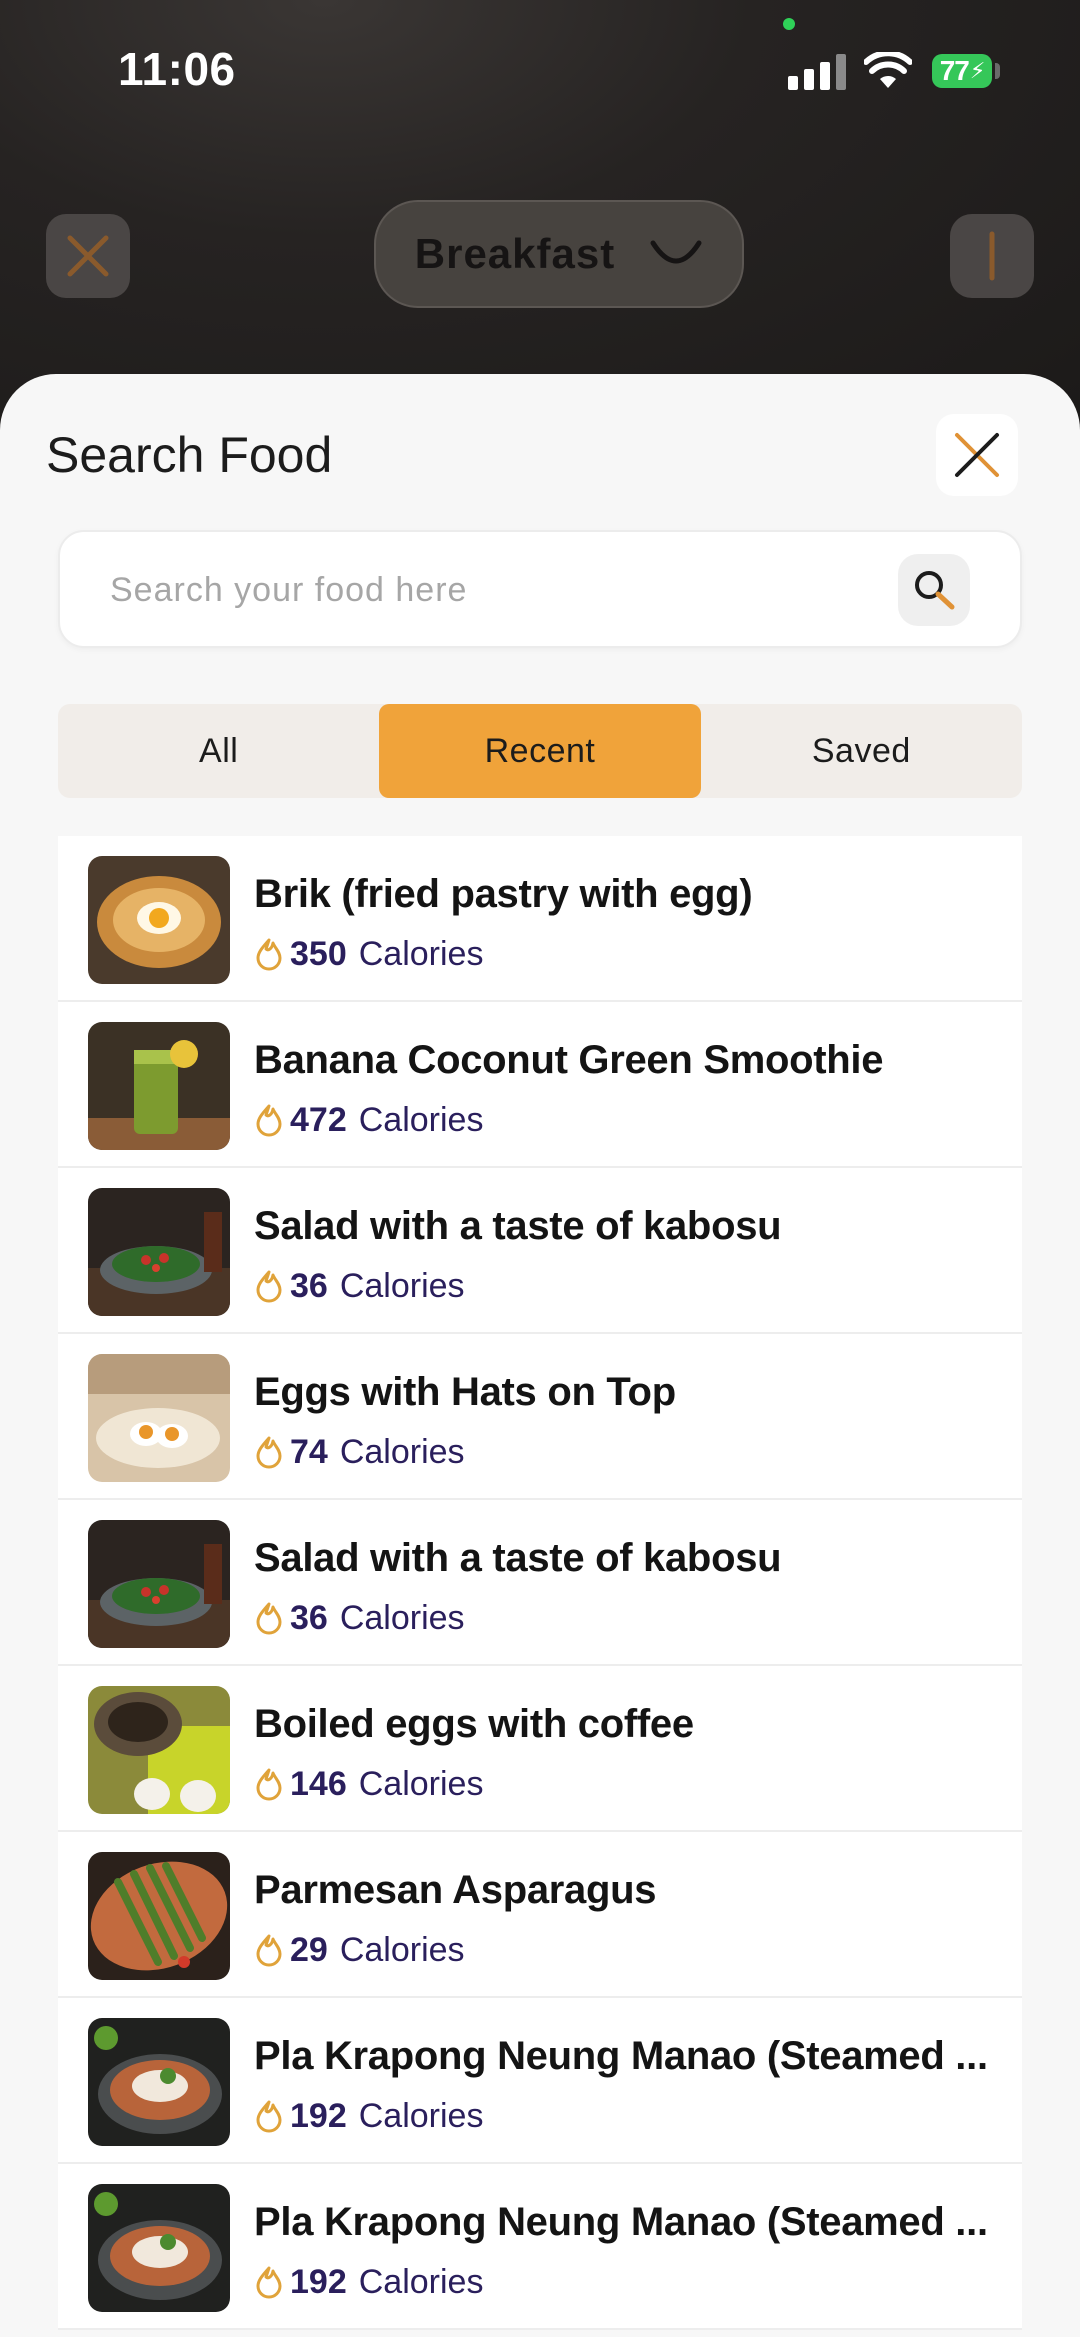  I want to click on meal-selector: Breakfast, so click(559, 254).